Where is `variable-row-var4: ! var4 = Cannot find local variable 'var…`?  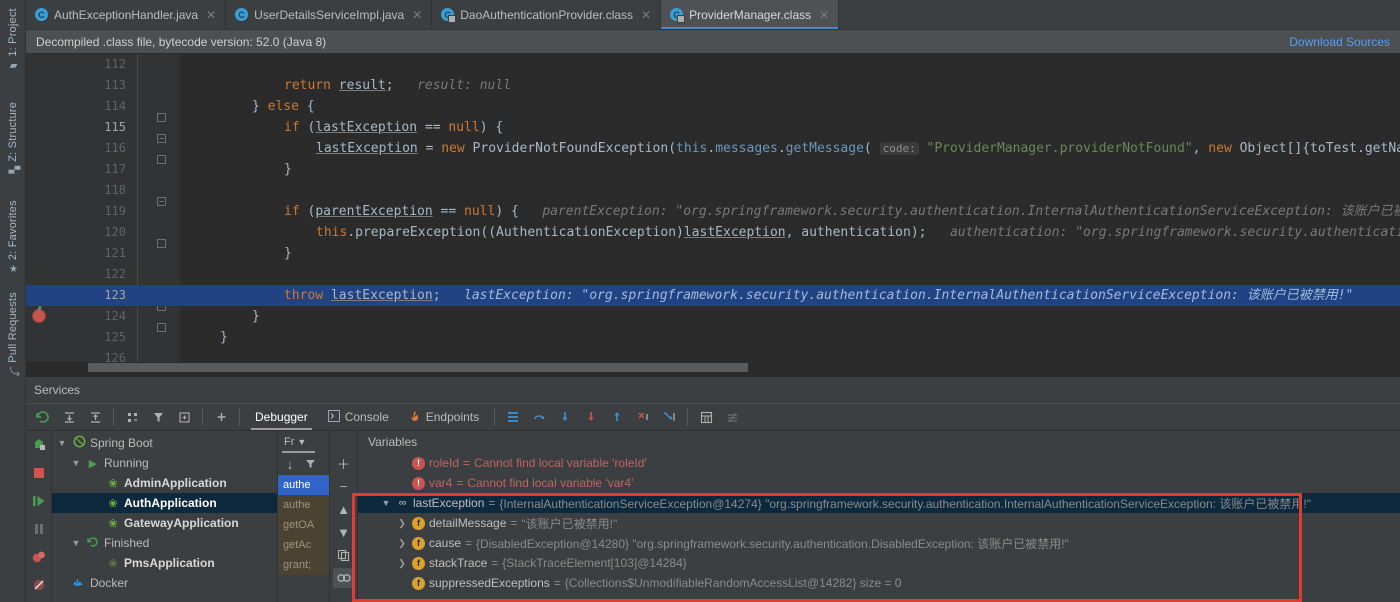 variable-row-var4: ! var4 = Cannot find local variable 'var… is located at coordinates (879, 483).